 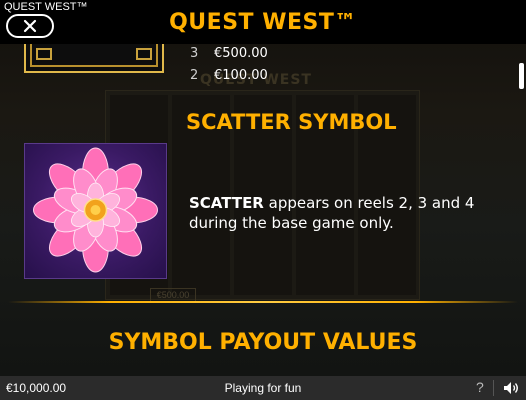 I want to click on scrollbar-track, so click(x=521, y=209).